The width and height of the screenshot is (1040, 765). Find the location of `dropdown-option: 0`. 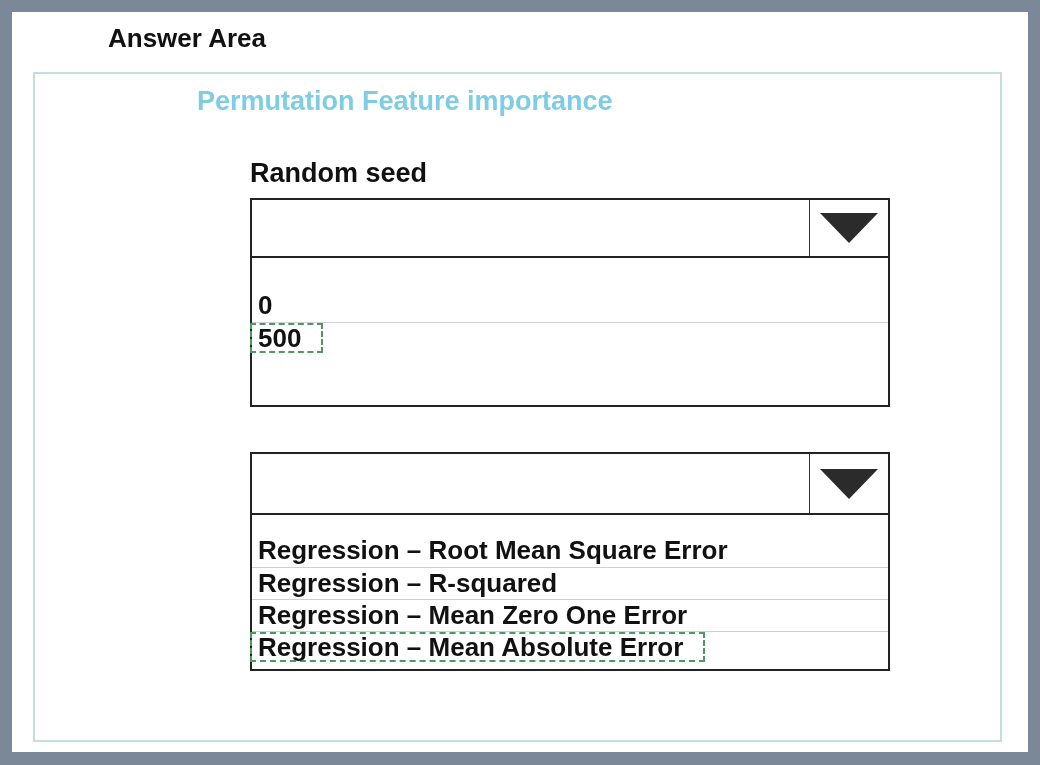

dropdown-option: 0 is located at coordinates (272, 305).